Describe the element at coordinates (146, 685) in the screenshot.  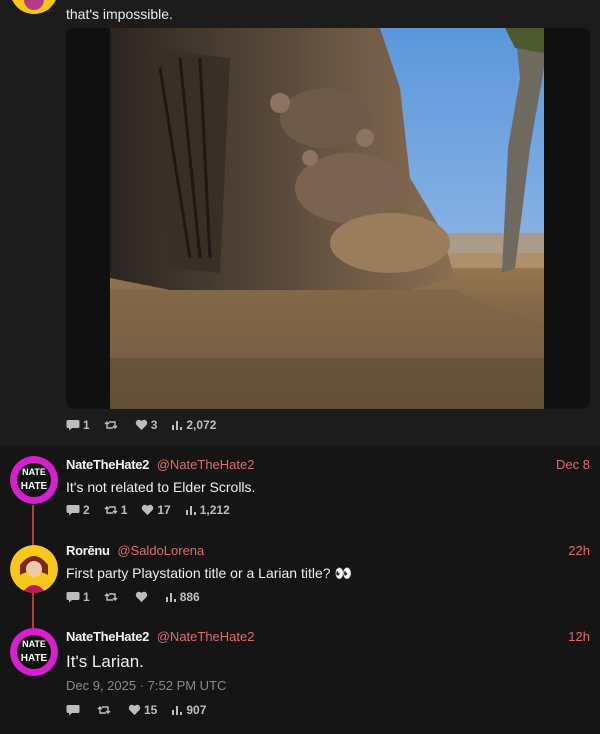
I see `post-date: Dec 9, 2025 · 7:52 PM UTC` at that location.